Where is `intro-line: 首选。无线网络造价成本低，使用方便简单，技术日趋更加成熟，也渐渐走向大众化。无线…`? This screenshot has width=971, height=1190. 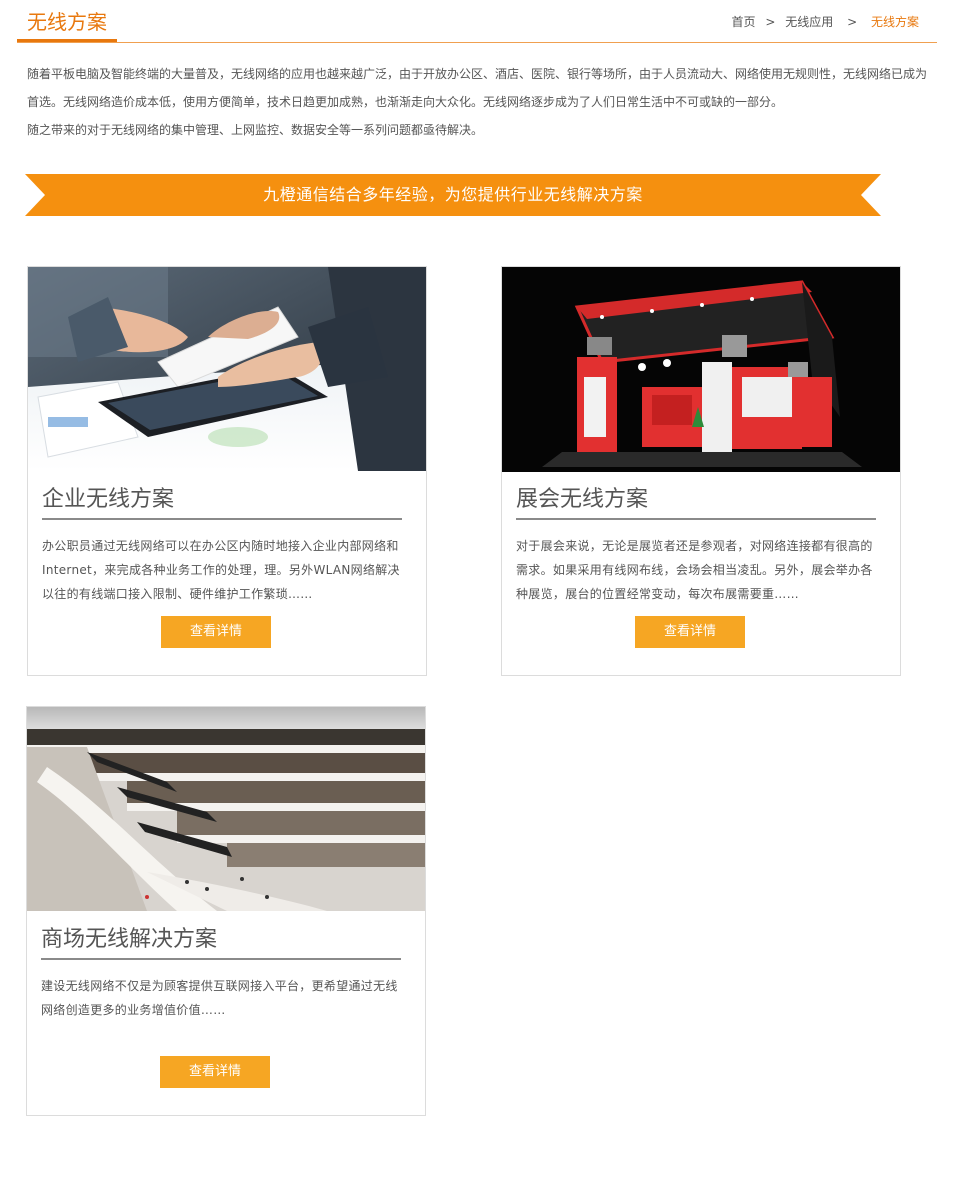
intro-line: 首选。无线网络造价成本低，使用方便简单，技术日趋更加成熟，也渐渐走向大众化。无线… is located at coordinates (405, 102).